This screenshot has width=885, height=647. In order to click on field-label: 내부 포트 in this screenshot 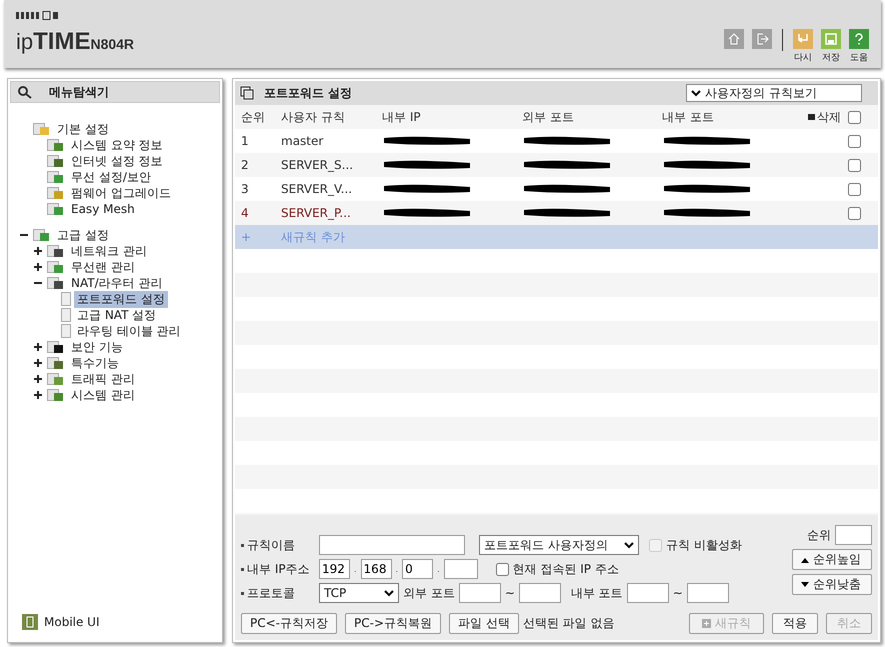, I will do `click(596, 593)`.